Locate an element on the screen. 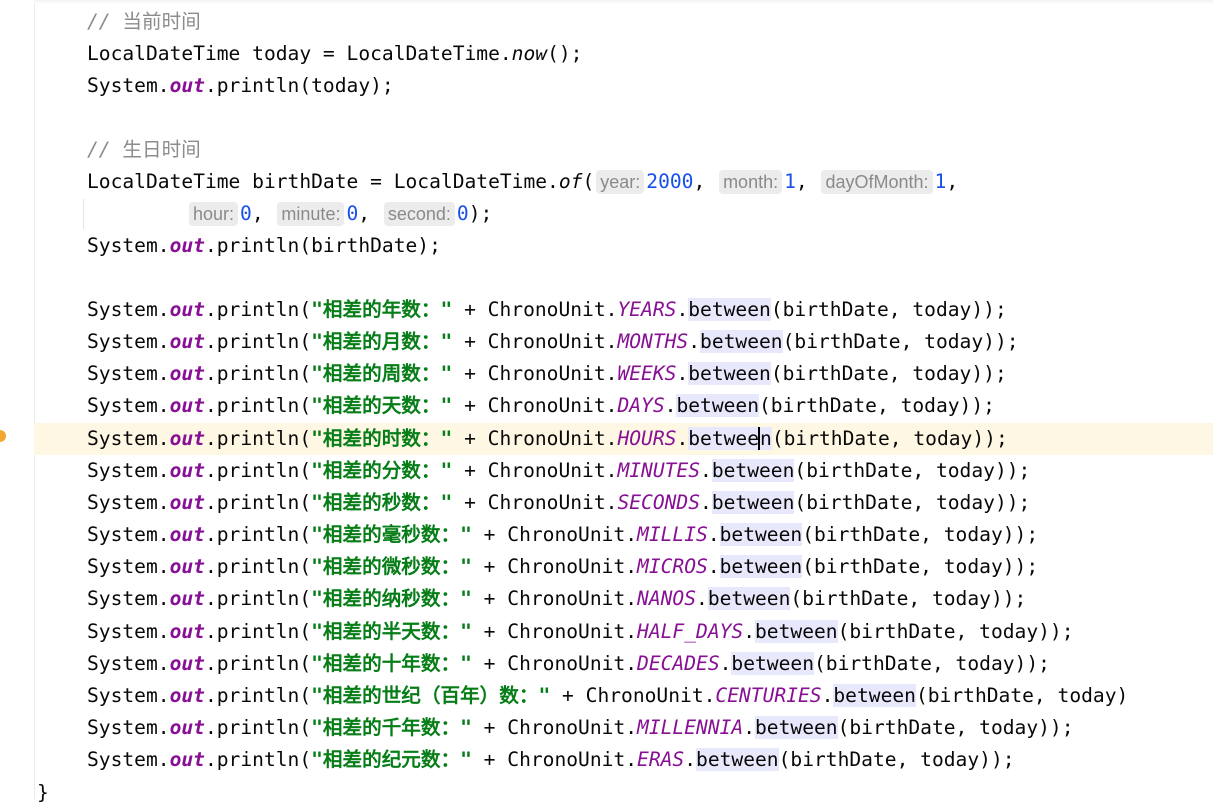  closing-brace: } is located at coordinates (43, 792).